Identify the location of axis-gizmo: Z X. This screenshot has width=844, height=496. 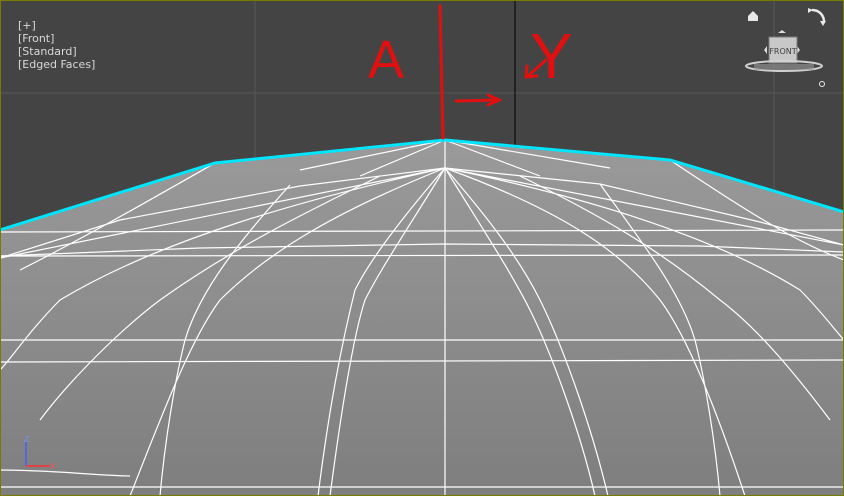
(40, 453).